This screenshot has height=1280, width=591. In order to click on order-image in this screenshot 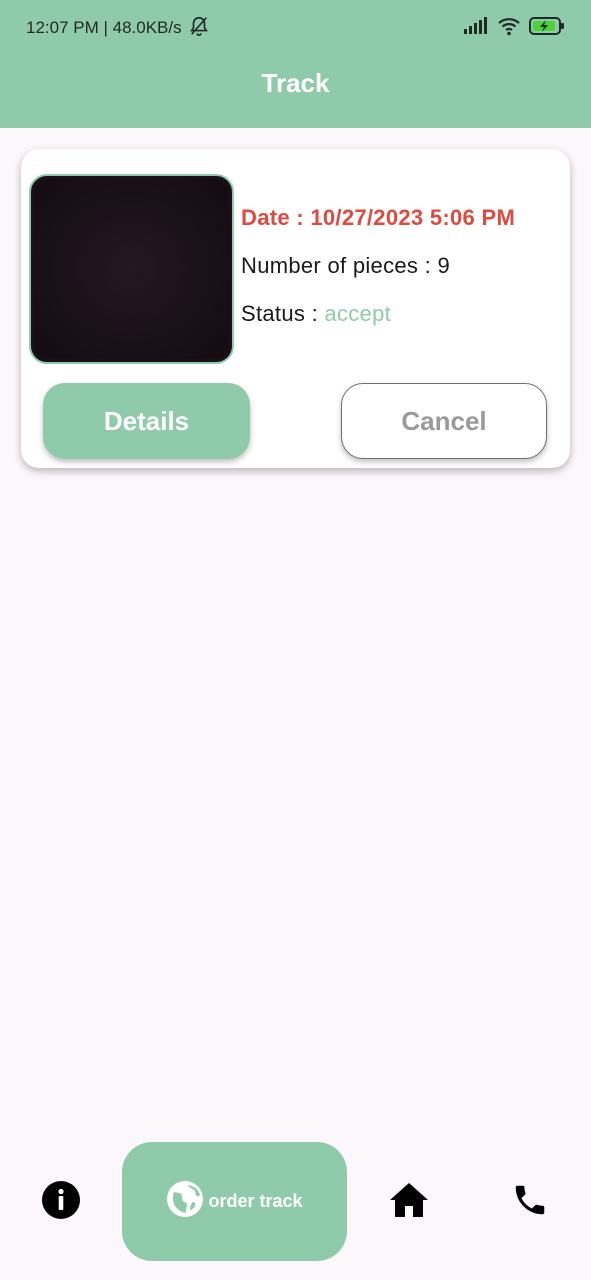, I will do `click(131, 269)`.